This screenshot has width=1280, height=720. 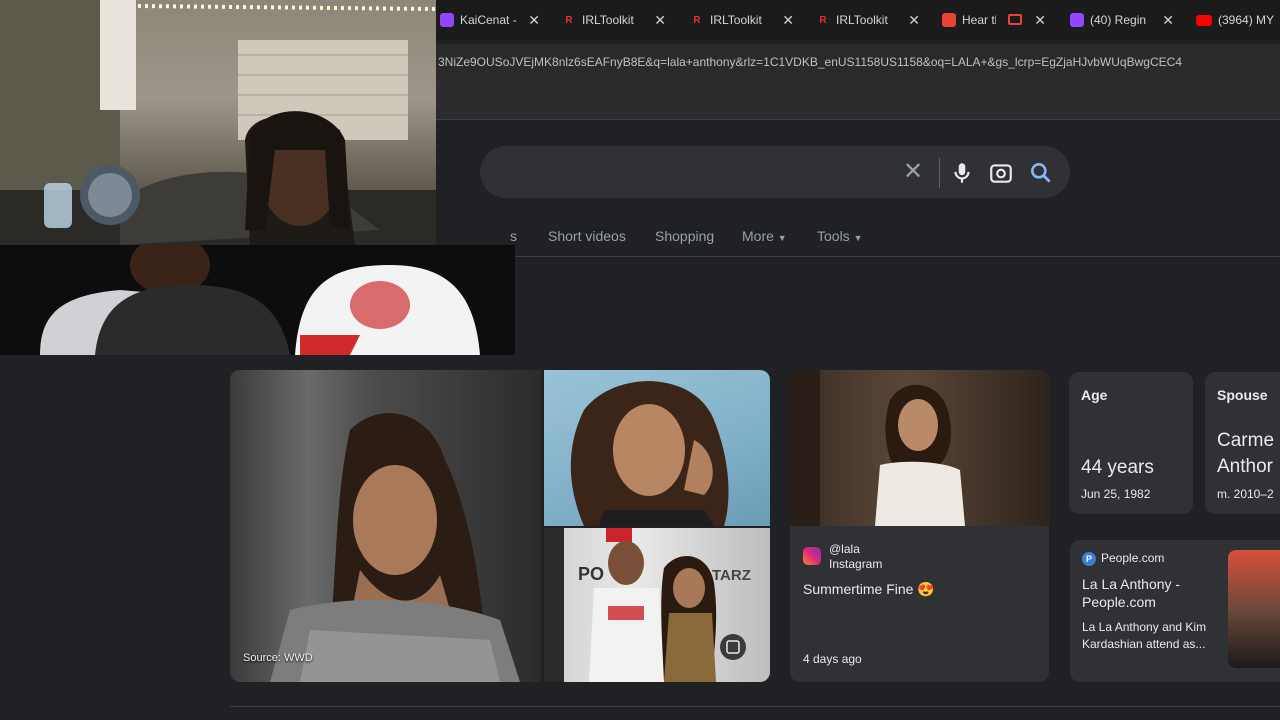 What do you see at coordinates (949, 20) in the screenshot?
I see `media-icon` at bounding box center [949, 20].